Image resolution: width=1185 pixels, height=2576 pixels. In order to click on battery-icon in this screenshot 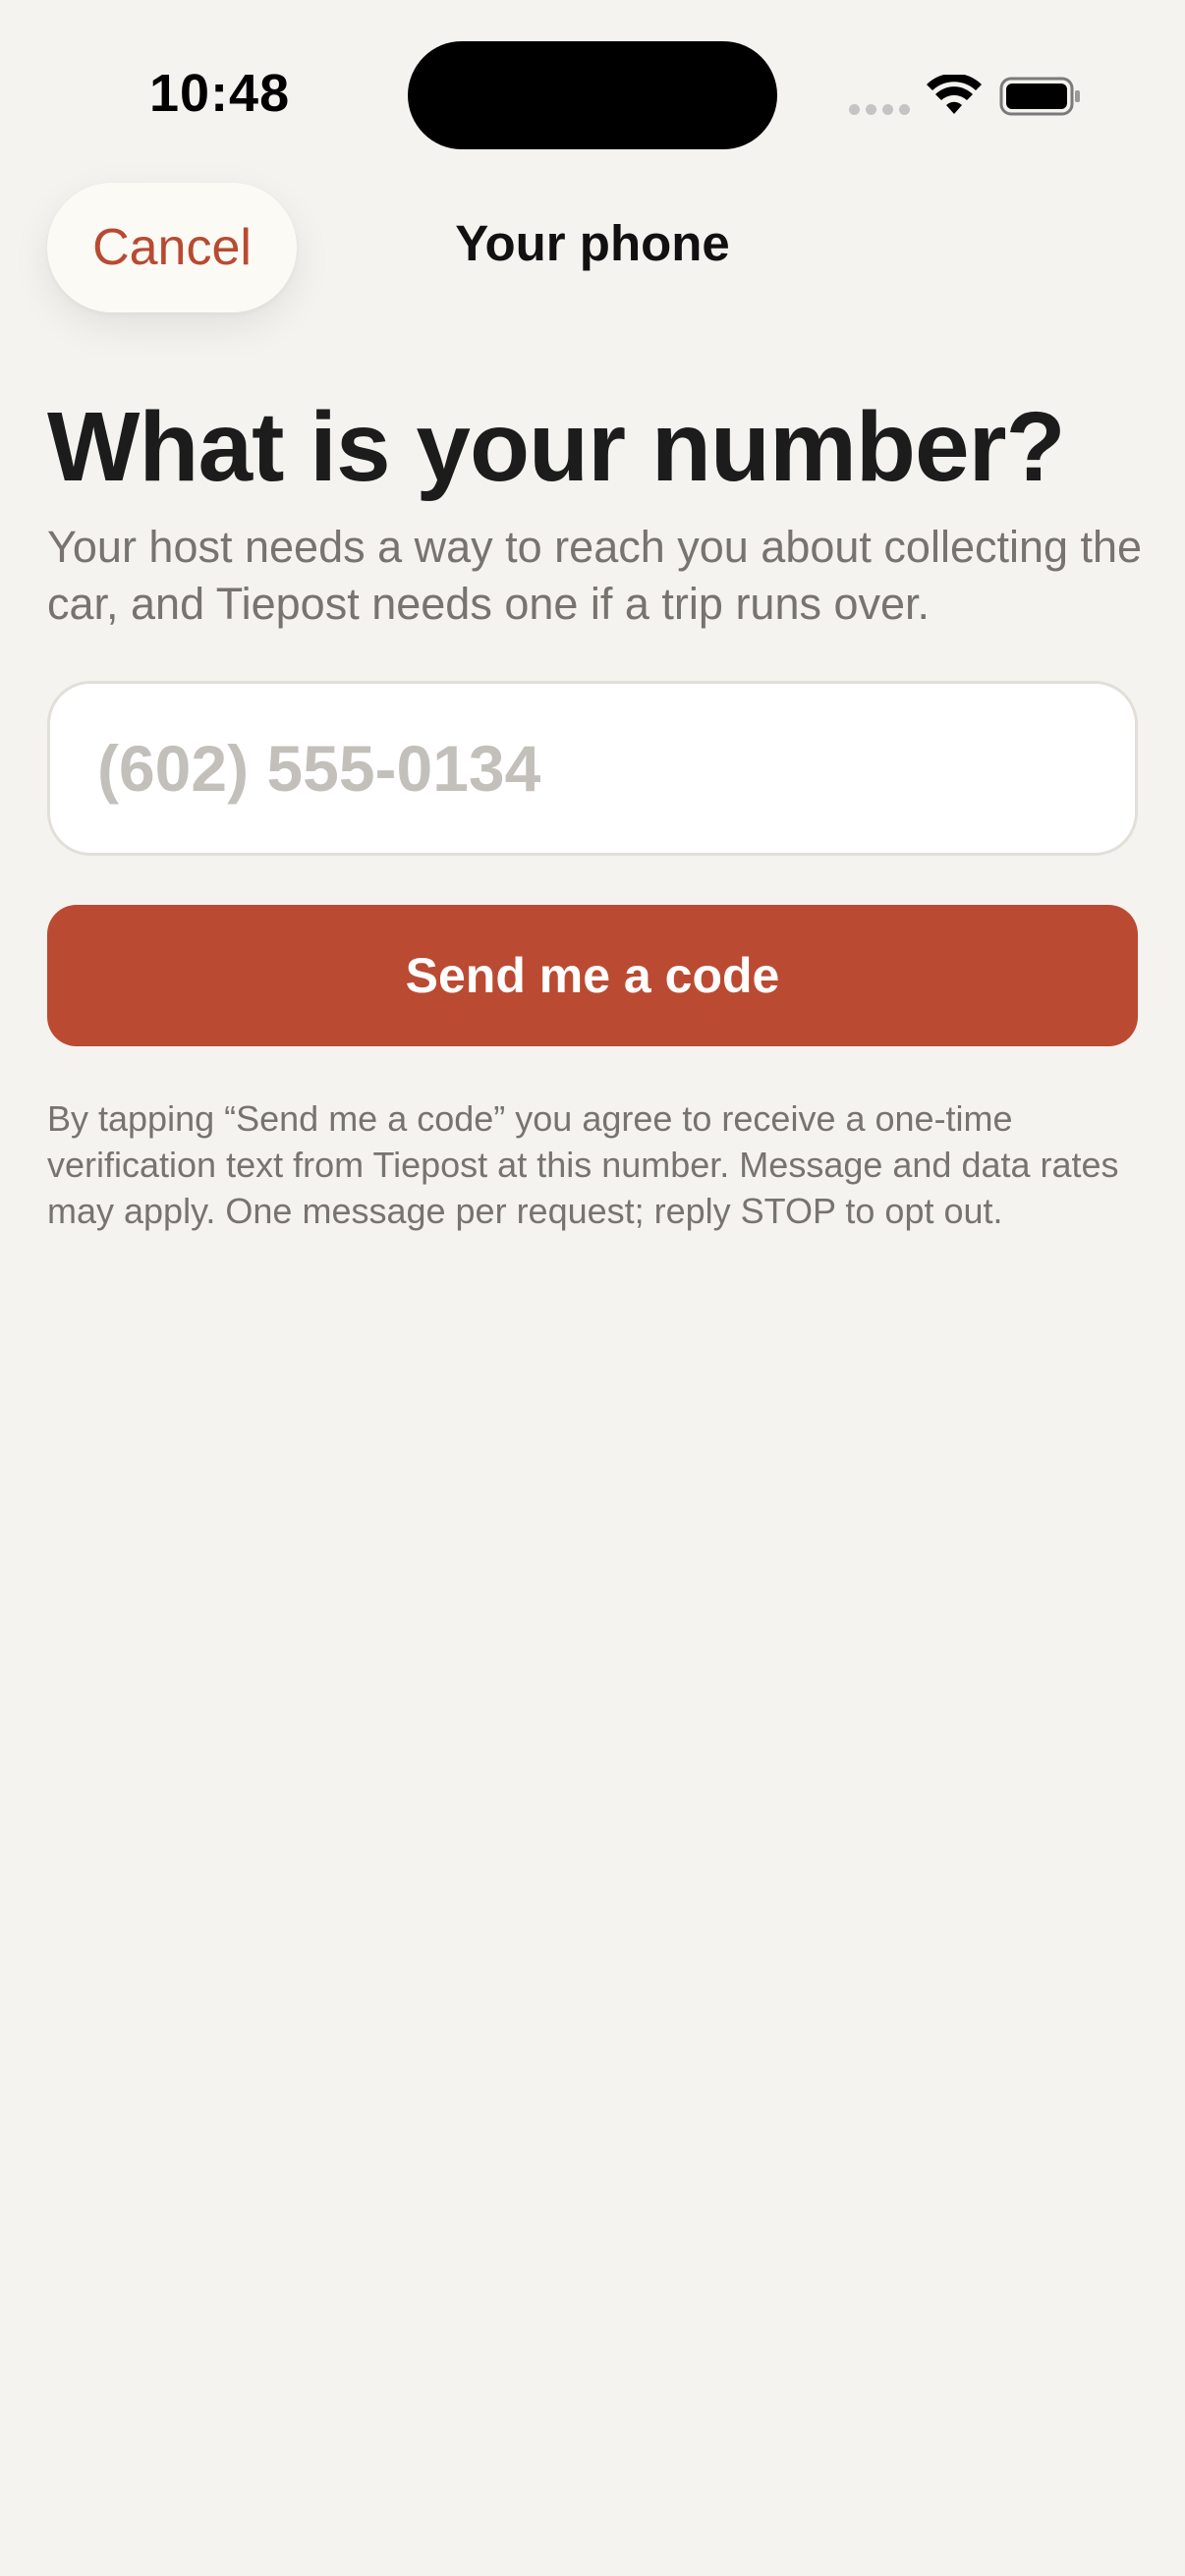, I will do `click(1040, 96)`.